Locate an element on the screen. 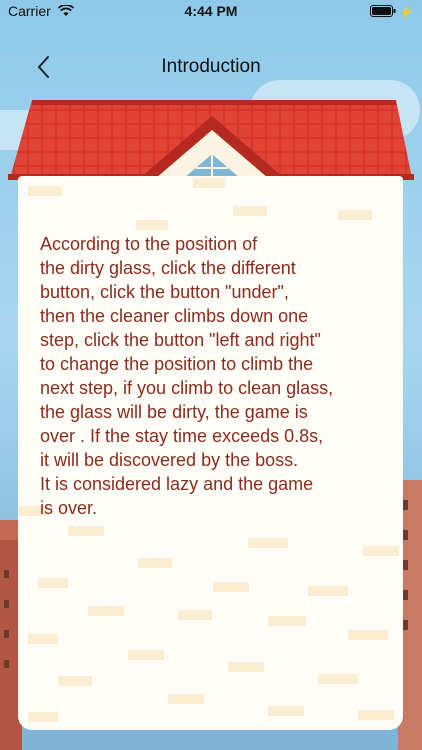  clock: 4:44 PM is located at coordinates (211, 11).